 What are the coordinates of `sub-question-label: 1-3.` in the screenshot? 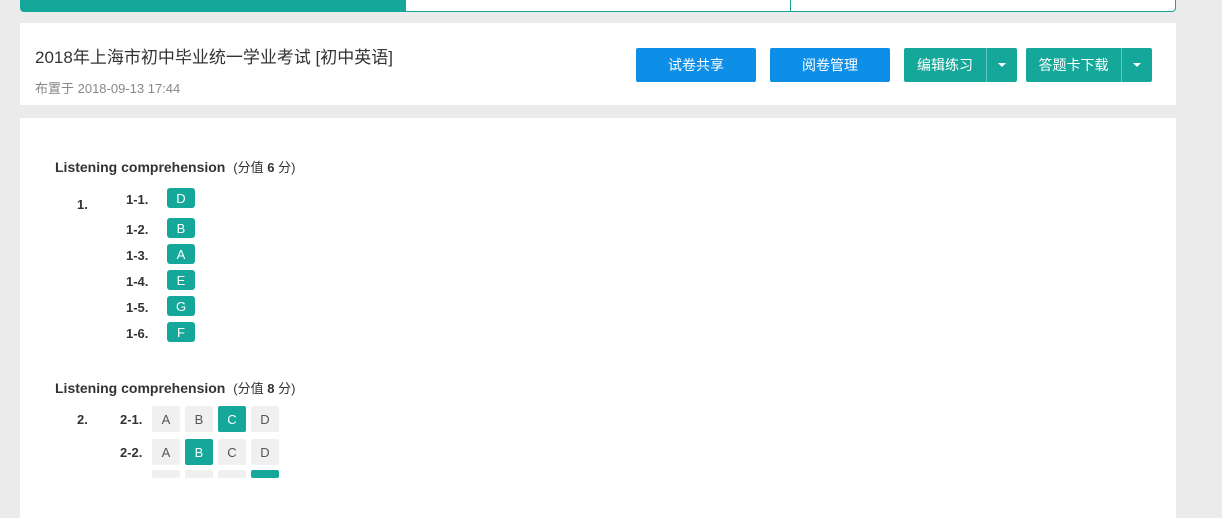 It's located at (137, 255).